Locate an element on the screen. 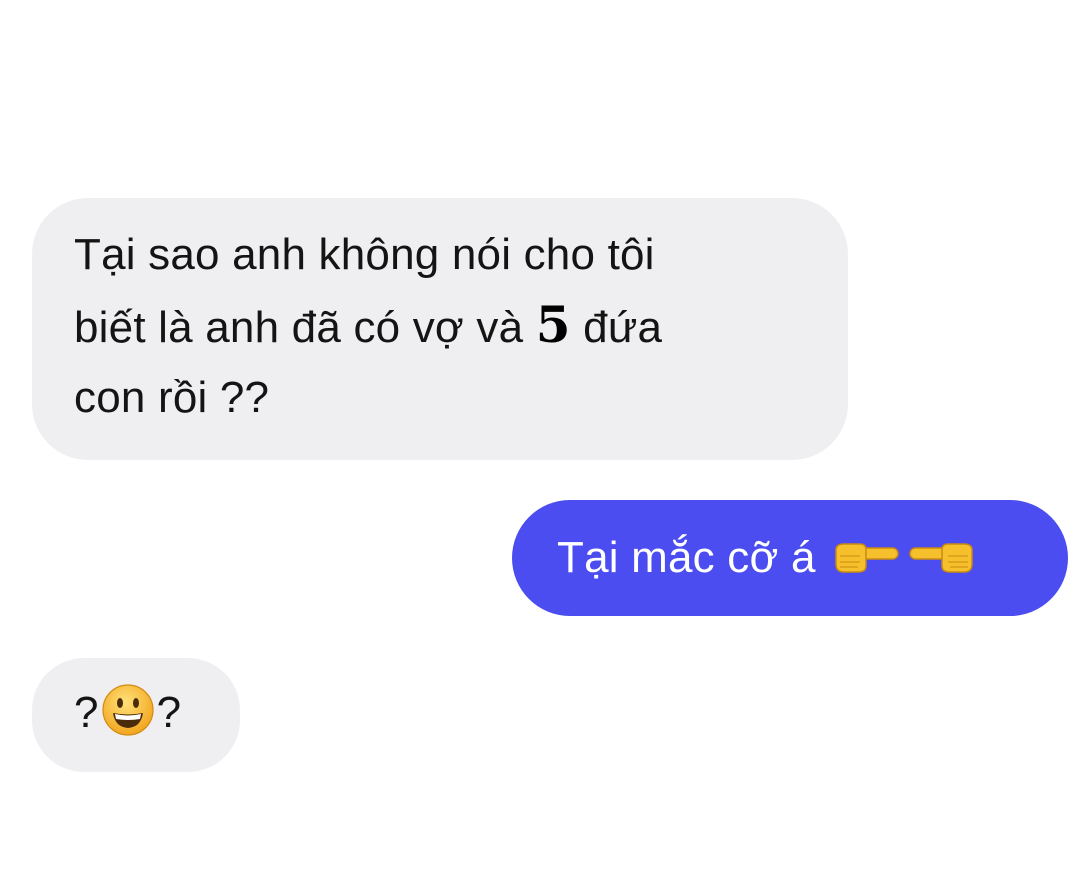  message-text: Tại mắc cỡ á is located at coordinates (686, 557).